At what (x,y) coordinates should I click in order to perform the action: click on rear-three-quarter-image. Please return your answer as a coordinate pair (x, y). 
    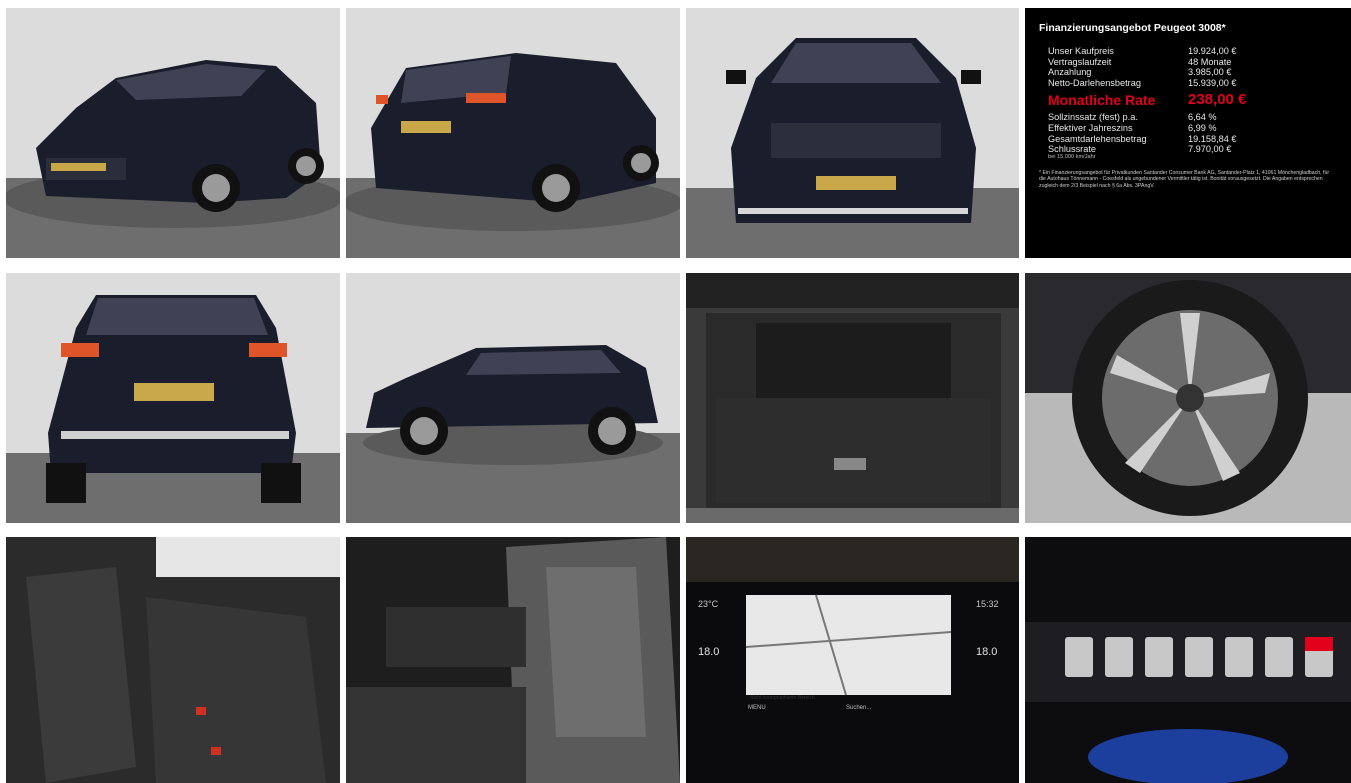
    Looking at the image, I should click on (513, 133).